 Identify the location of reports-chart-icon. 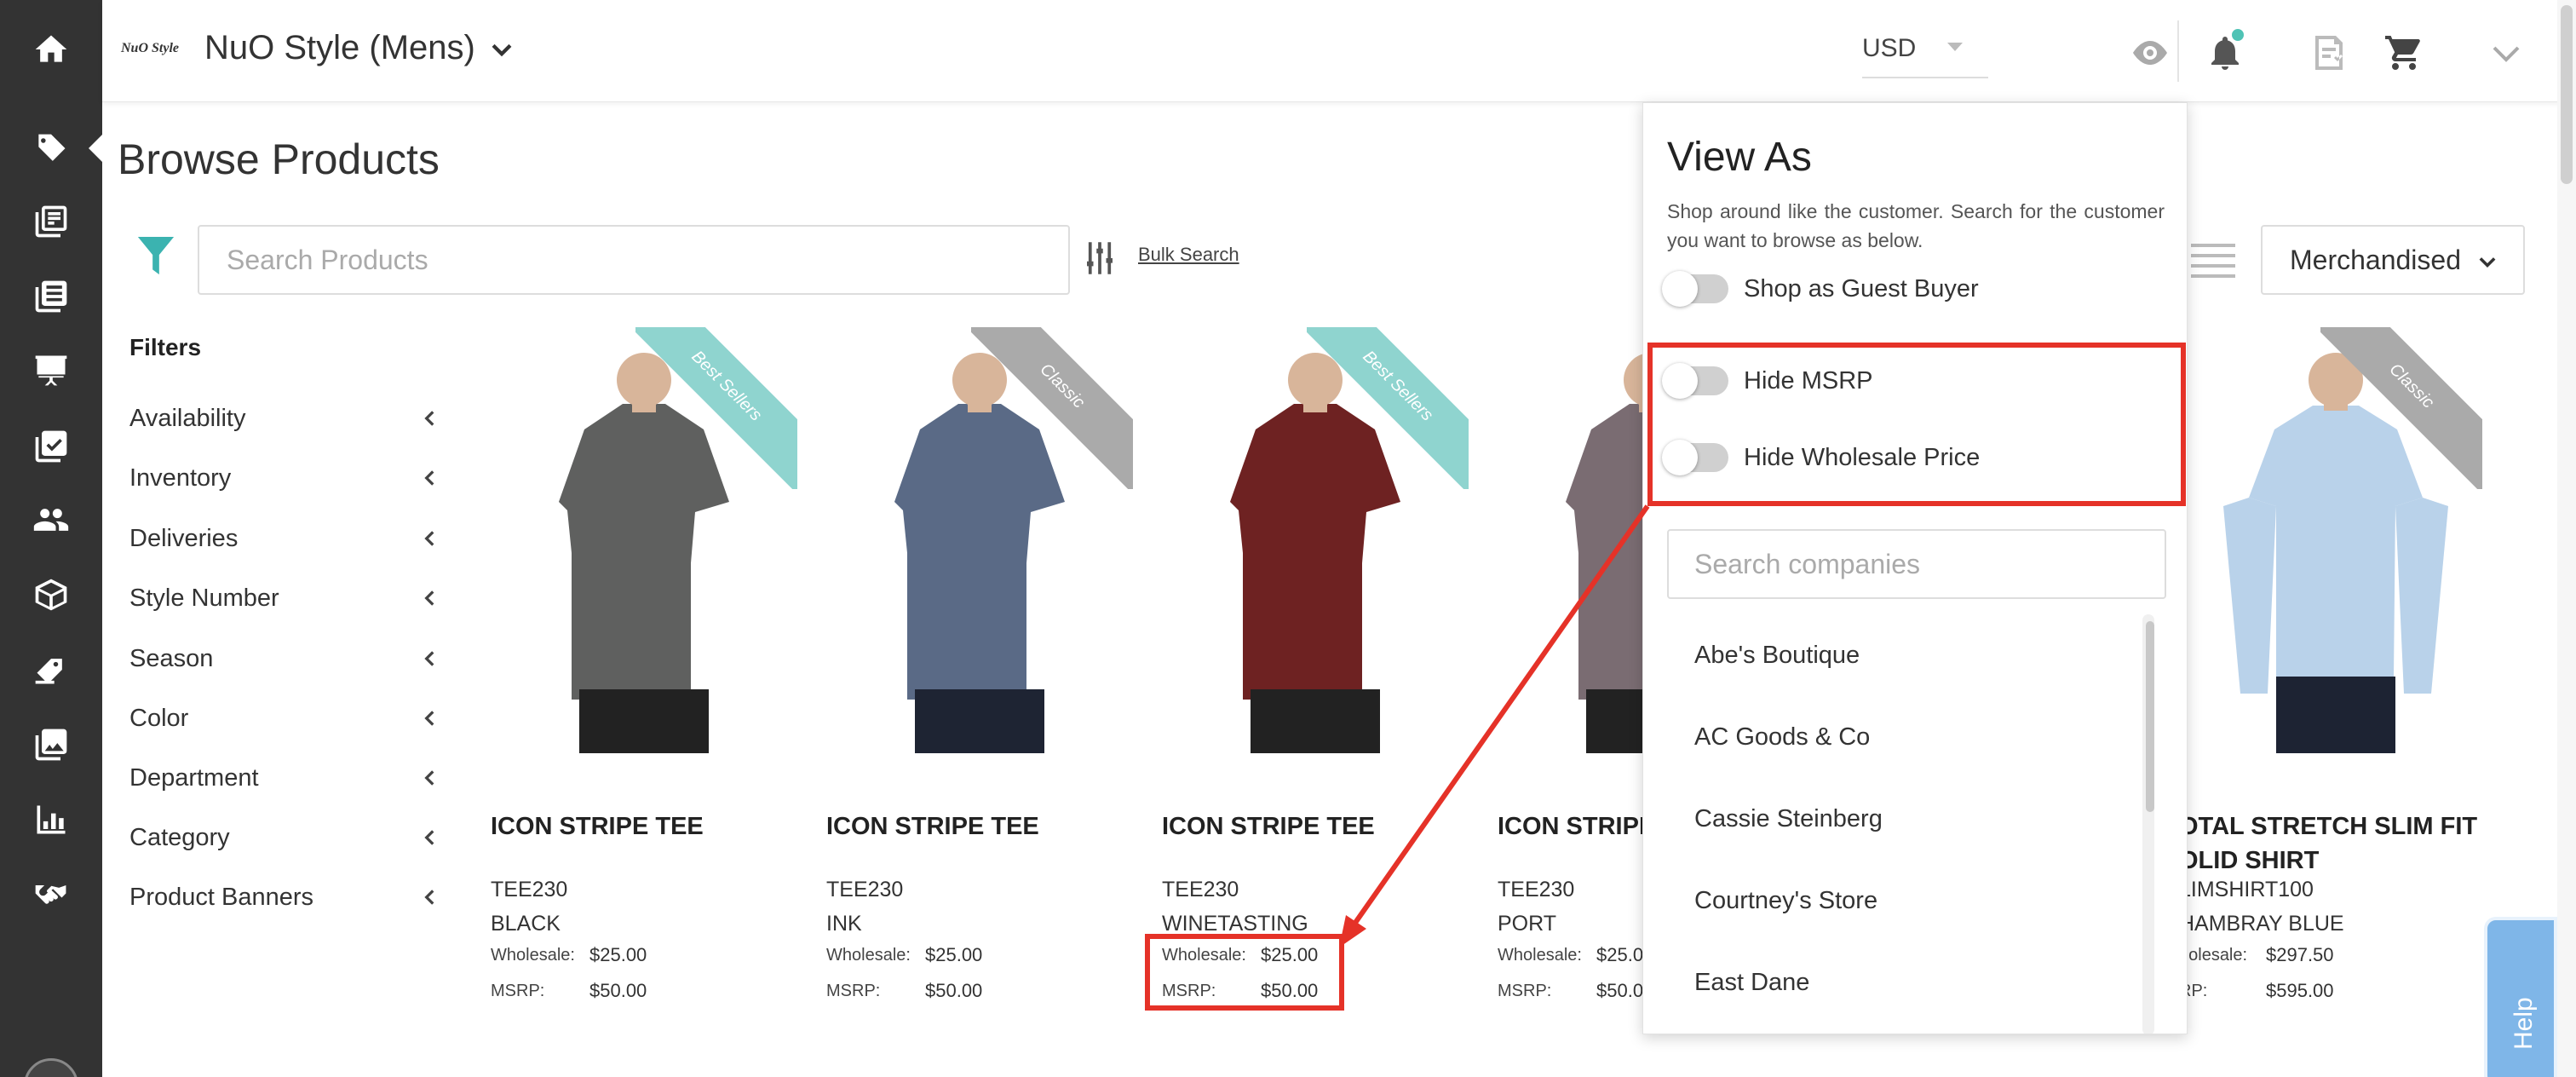
(51, 819).